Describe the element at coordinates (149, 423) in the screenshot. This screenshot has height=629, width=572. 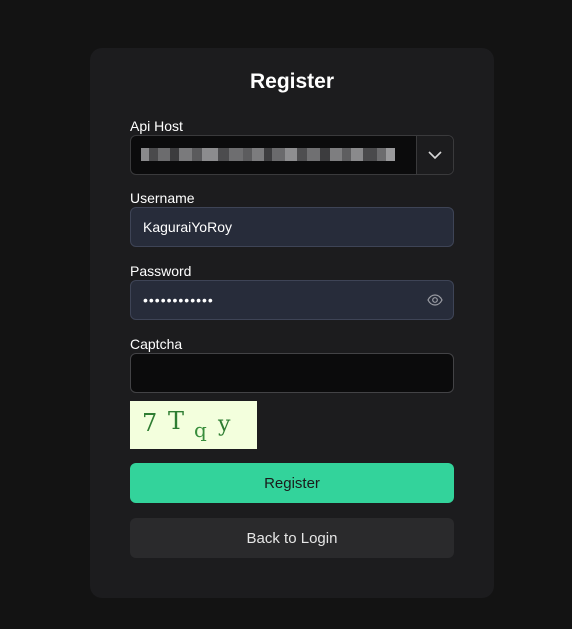
I see `svg-text: 7` at that location.